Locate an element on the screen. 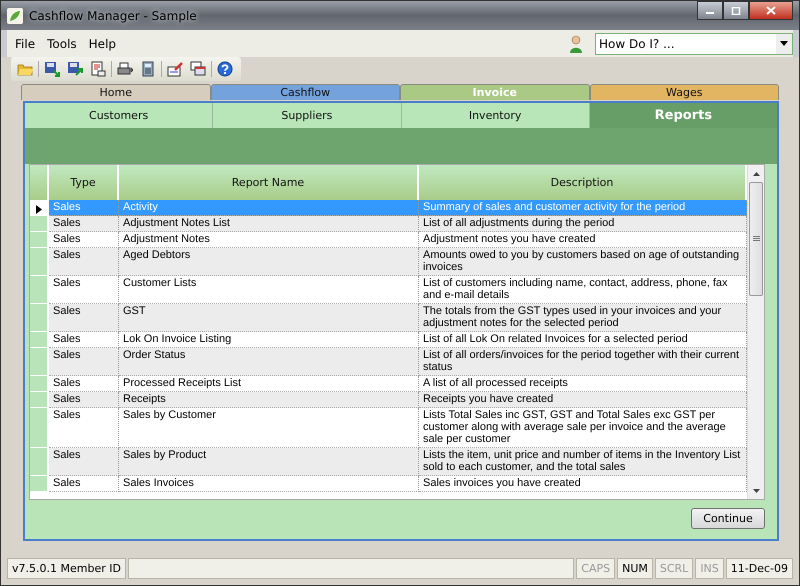 The image size is (800, 586). current-row-icon is located at coordinates (39, 209).